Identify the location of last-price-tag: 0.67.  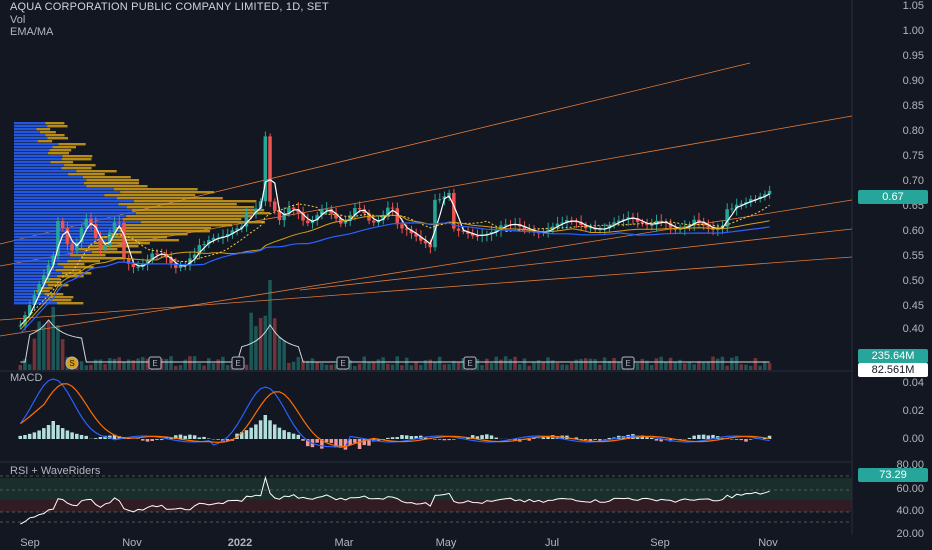
(893, 197).